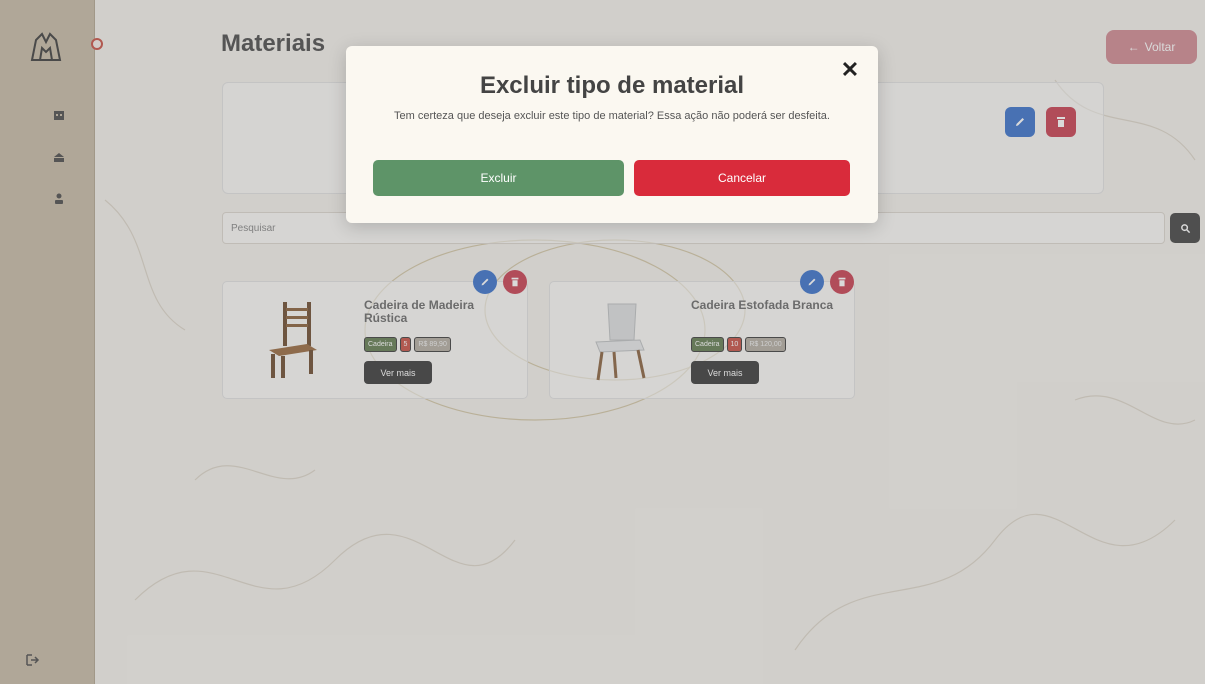 This screenshot has height=684, width=1205. I want to click on close-icon: ✕, so click(850, 69).